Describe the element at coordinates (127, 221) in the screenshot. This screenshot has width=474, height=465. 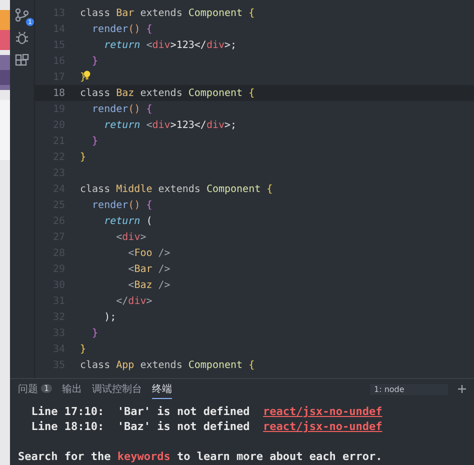
I see `code-line: return (` at that location.